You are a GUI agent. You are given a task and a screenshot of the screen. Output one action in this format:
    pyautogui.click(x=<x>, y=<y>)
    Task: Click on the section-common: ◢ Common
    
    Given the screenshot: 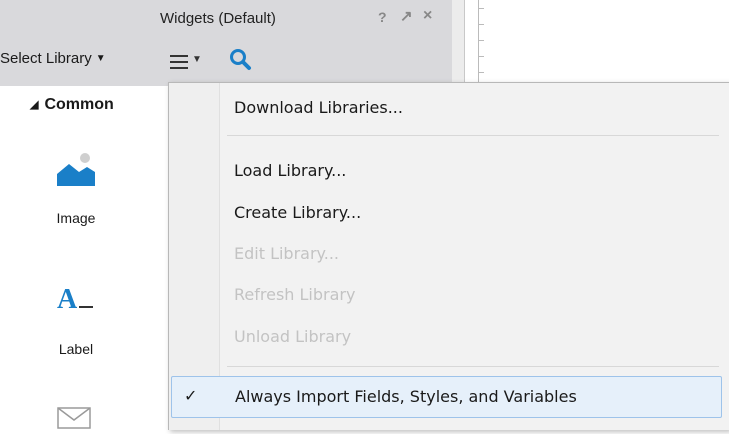 What is the action you would take?
    pyautogui.click(x=72, y=105)
    